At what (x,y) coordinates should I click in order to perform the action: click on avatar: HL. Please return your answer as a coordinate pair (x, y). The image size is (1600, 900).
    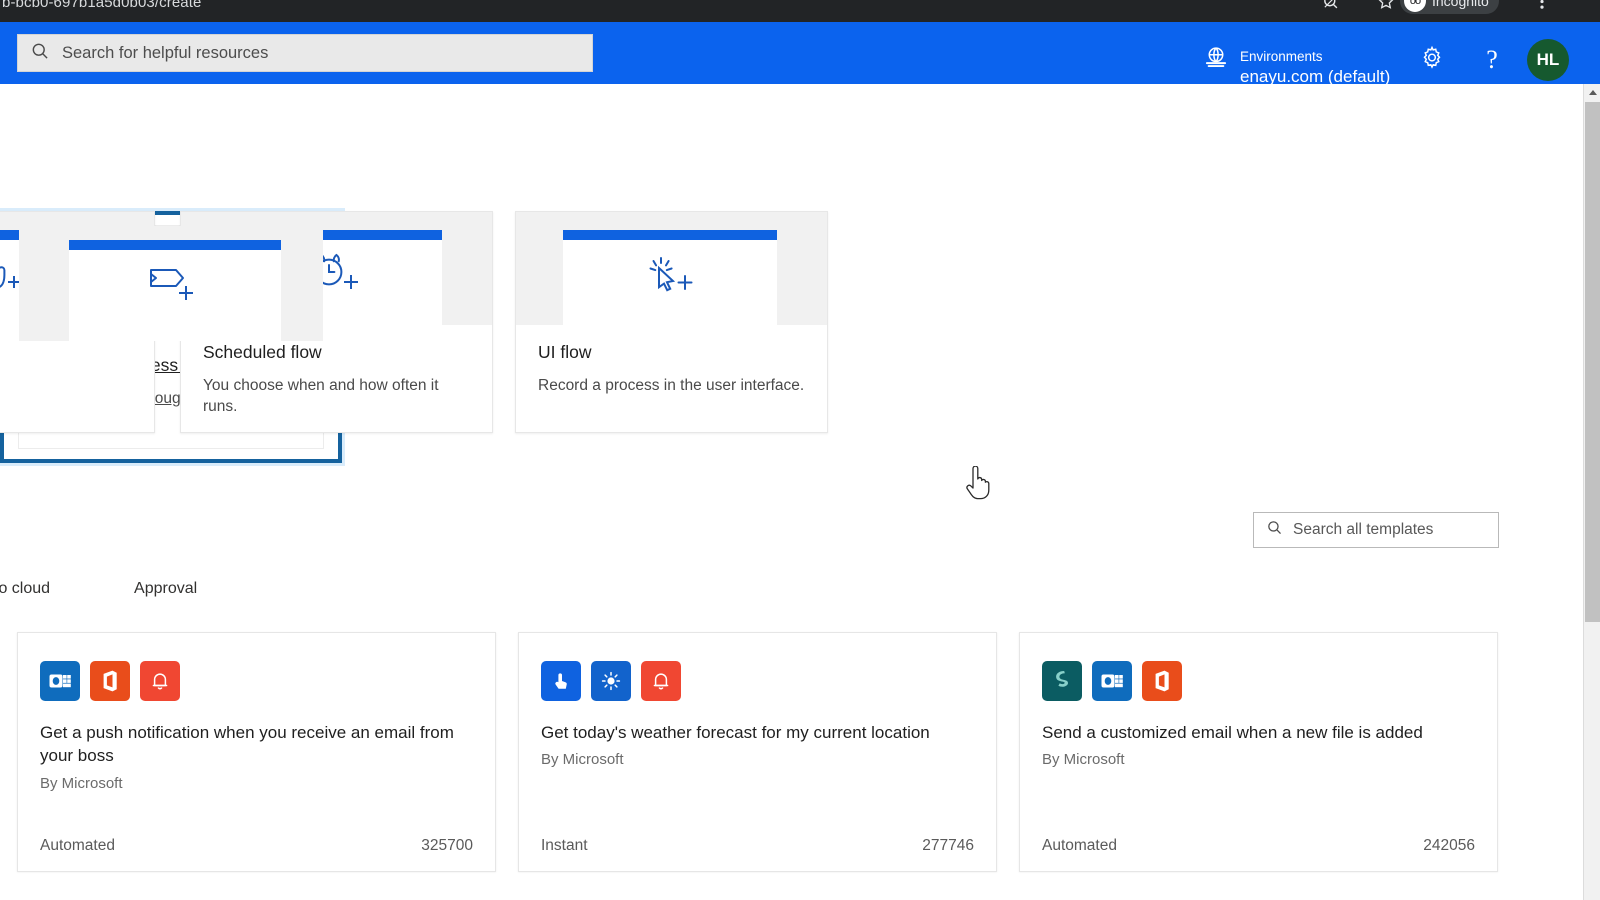
    Looking at the image, I should click on (1548, 60).